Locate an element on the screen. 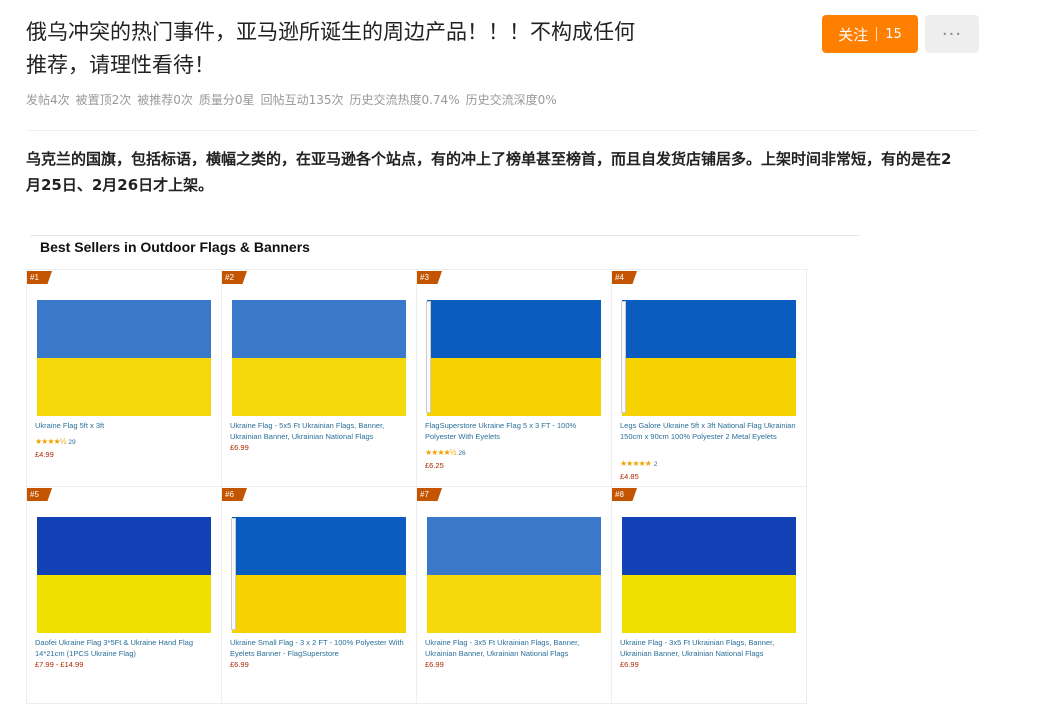  stat-quality: 质量分0星 is located at coordinates (226, 100).